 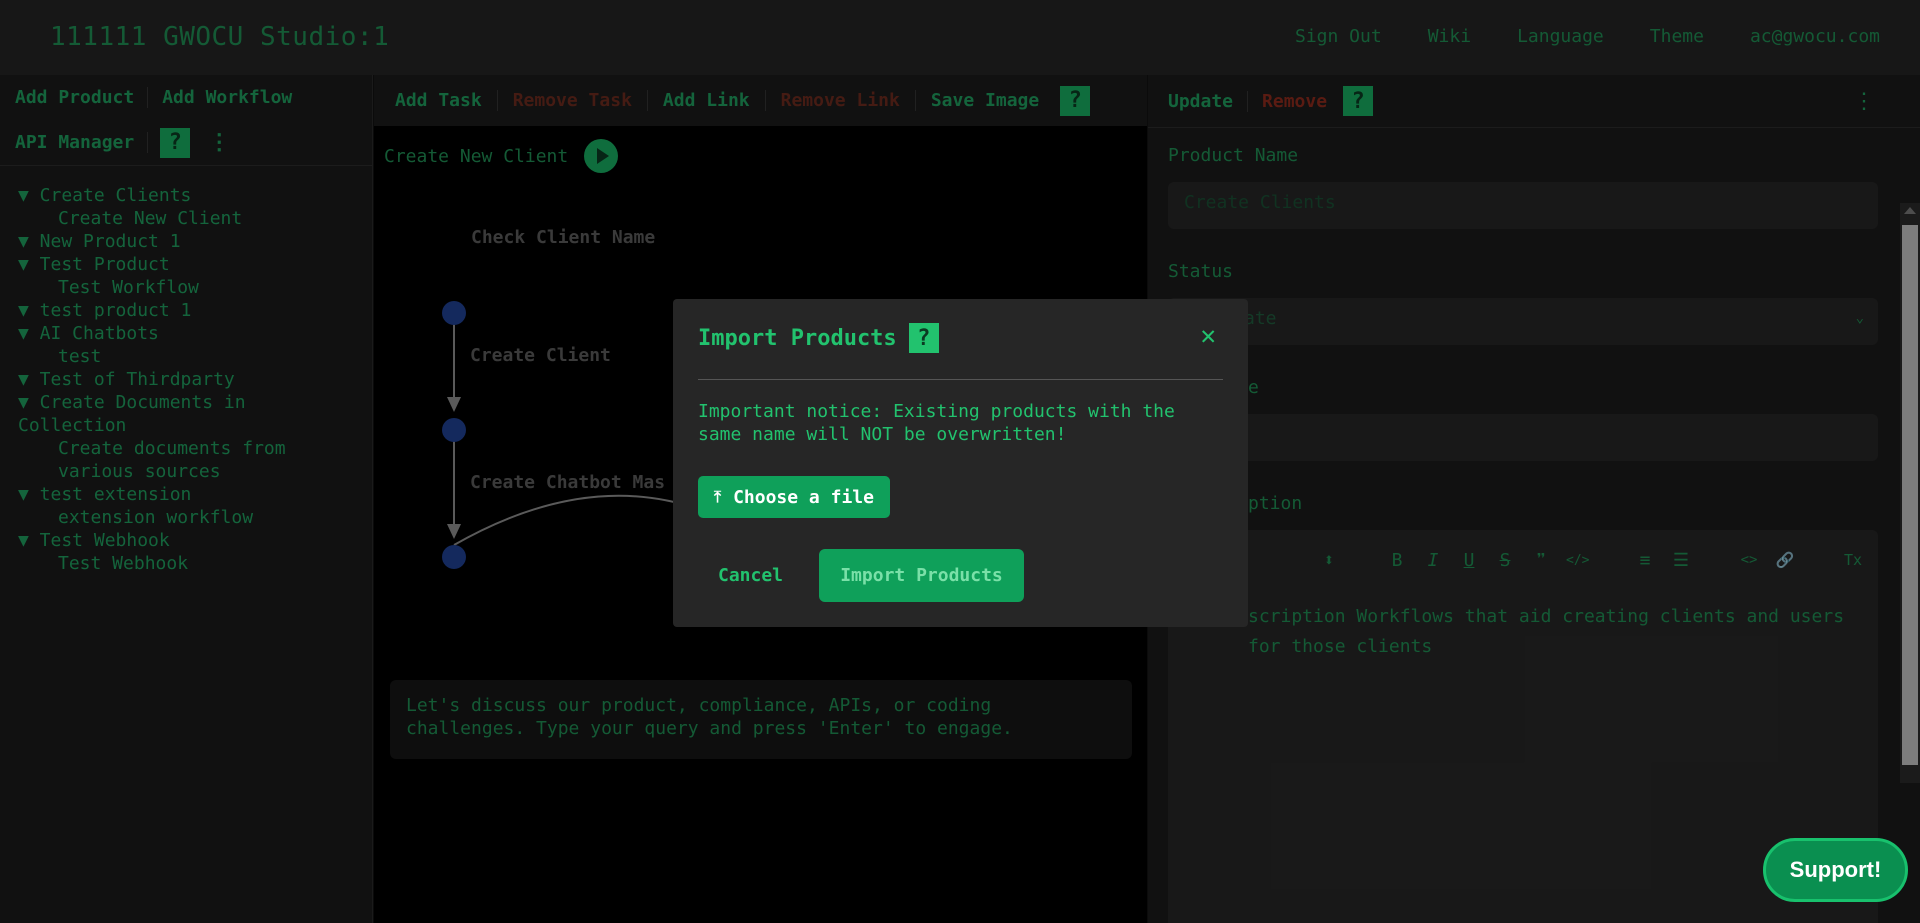 What do you see at coordinates (750, 575) in the screenshot?
I see `cancel-button: Cancel` at bounding box center [750, 575].